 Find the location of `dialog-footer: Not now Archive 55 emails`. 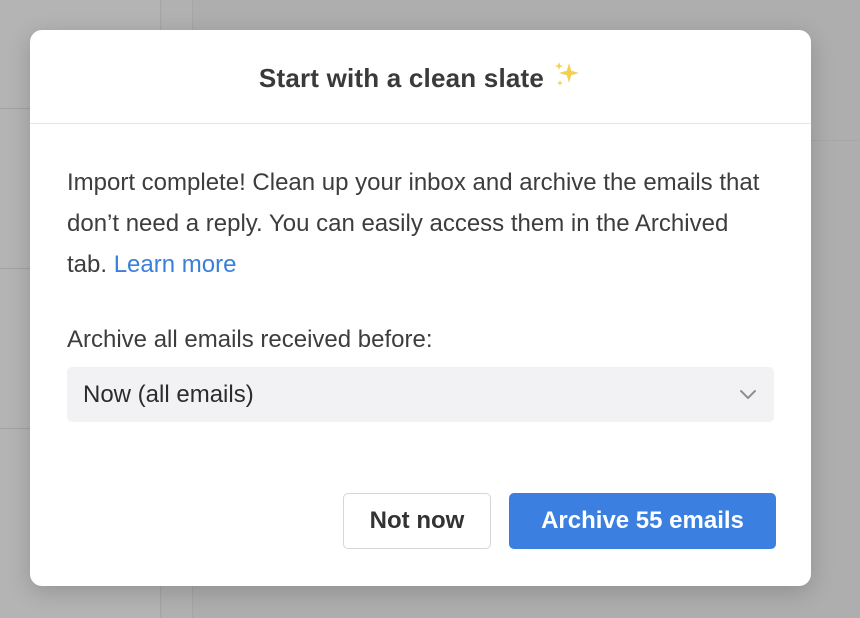

dialog-footer: Not now Archive 55 emails is located at coordinates (559, 521).